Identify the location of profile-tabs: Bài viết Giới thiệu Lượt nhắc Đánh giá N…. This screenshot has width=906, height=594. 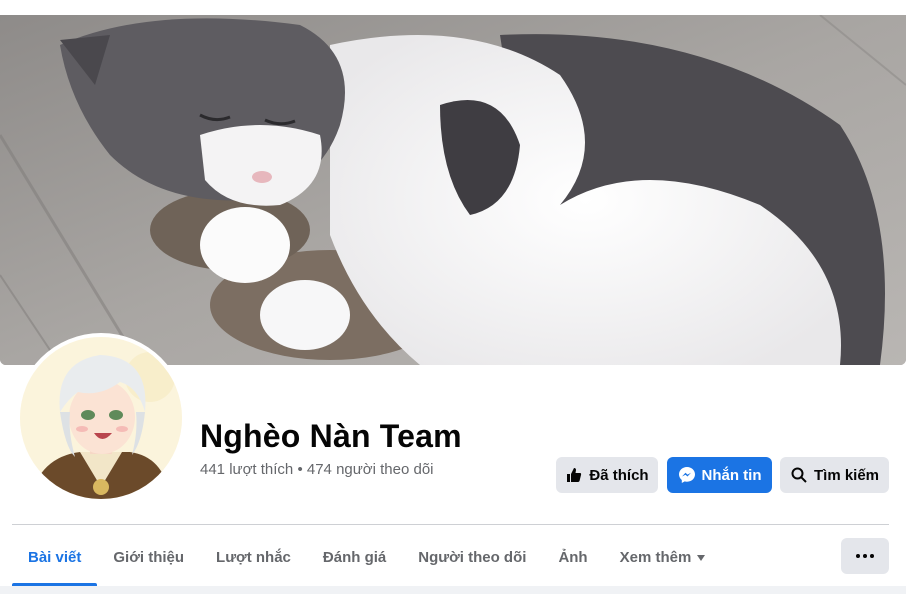
(366, 557).